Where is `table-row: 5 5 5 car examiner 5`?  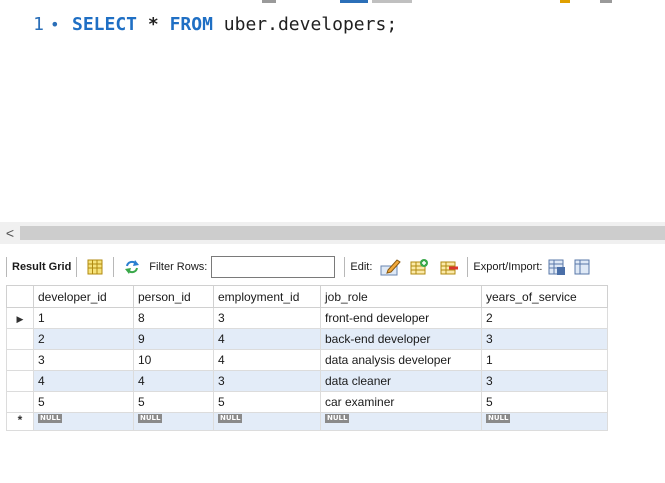 table-row: 5 5 5 car examiner 5 is located at coordinates (307, 402).